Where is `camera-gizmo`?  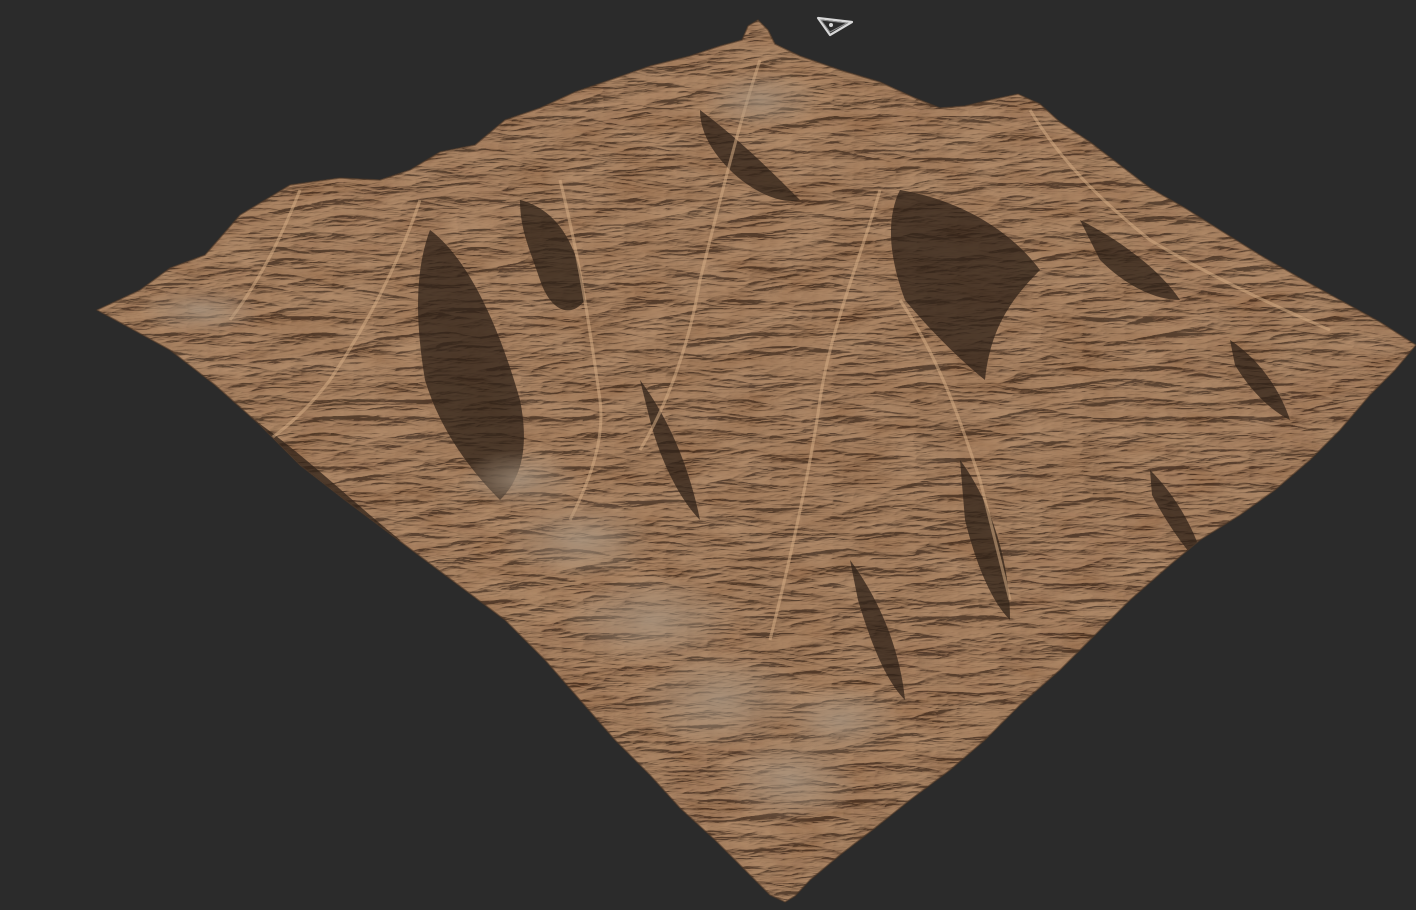 camera-gizmo is located at coordinates (835, 26).